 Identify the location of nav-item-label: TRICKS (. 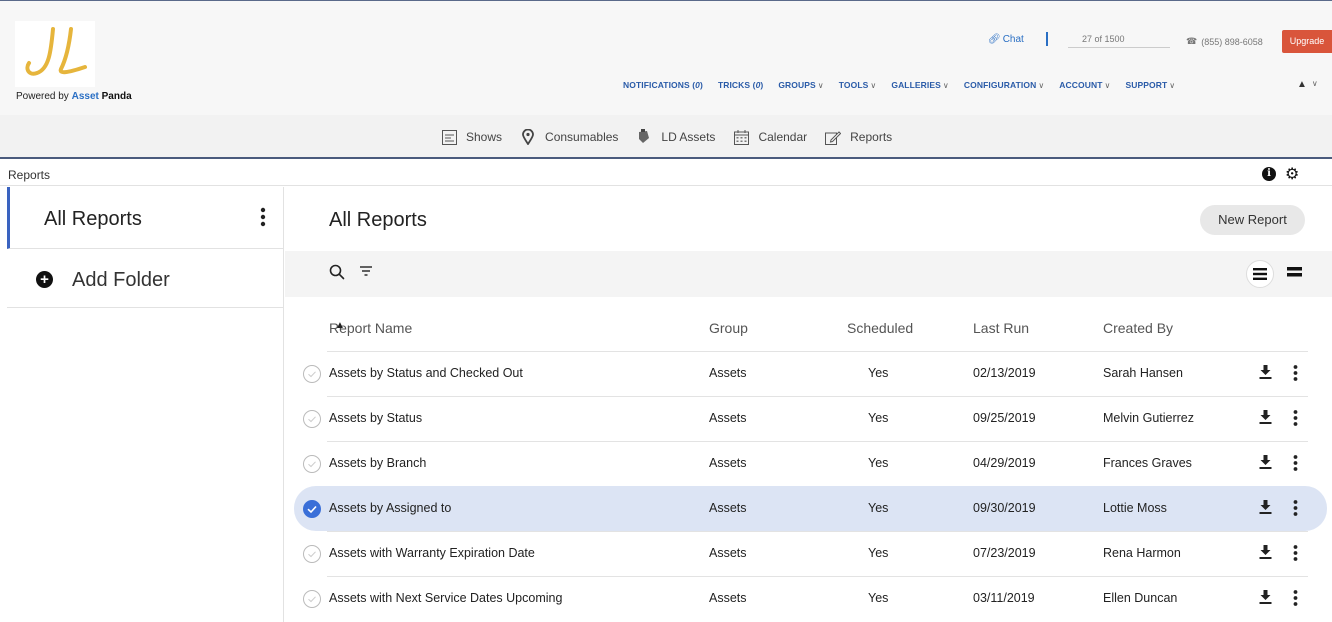
(736, 85).